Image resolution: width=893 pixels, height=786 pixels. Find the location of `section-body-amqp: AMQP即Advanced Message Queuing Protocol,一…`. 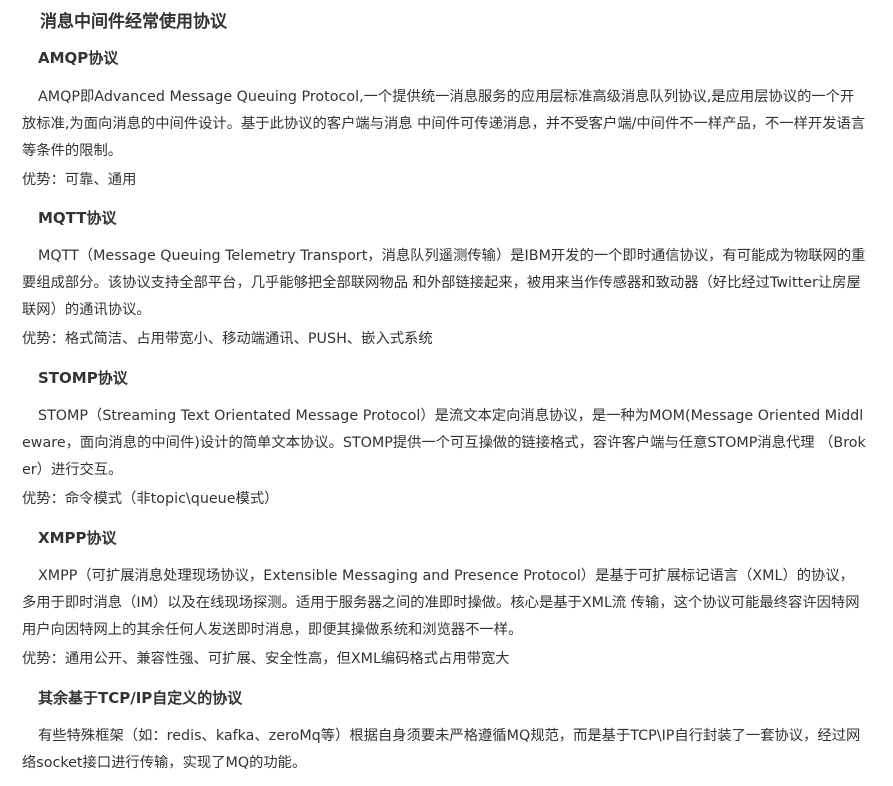

section-body-amqp: AMQP即Advanced Message Queuing Protocol,一… is located at coordinates (444, 124).